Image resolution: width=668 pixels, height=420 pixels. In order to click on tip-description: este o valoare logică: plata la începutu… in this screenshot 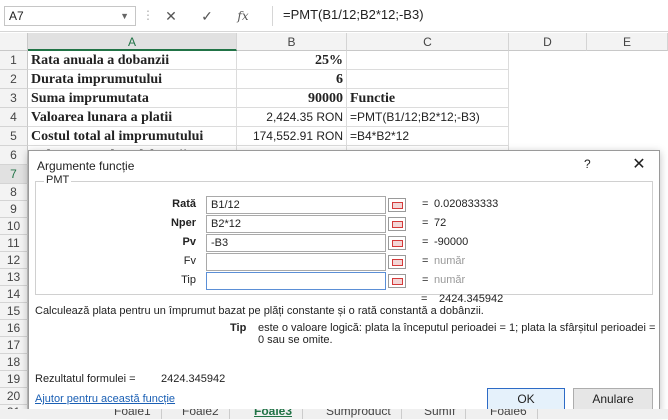, I will do `click(457, 334)`.